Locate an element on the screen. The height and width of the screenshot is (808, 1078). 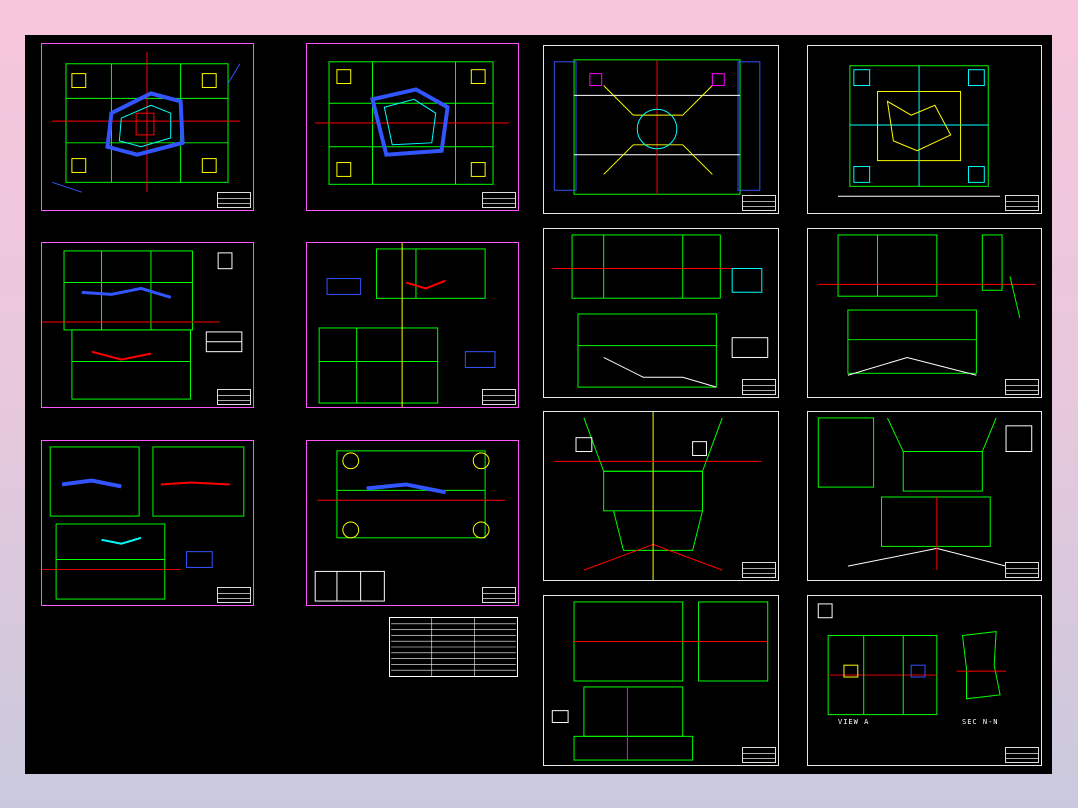
plan-drawing-b is located at coordinates (412, 123).